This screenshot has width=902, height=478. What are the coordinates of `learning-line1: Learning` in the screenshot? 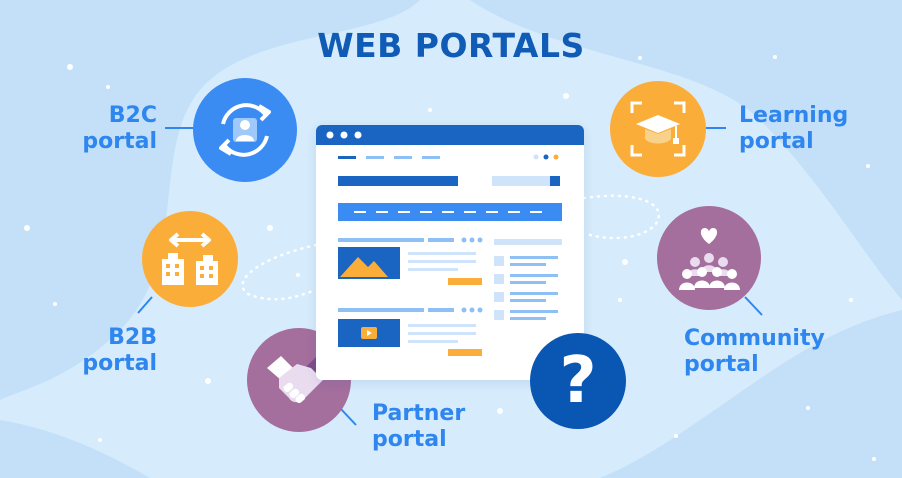 It's located at (794, 115).